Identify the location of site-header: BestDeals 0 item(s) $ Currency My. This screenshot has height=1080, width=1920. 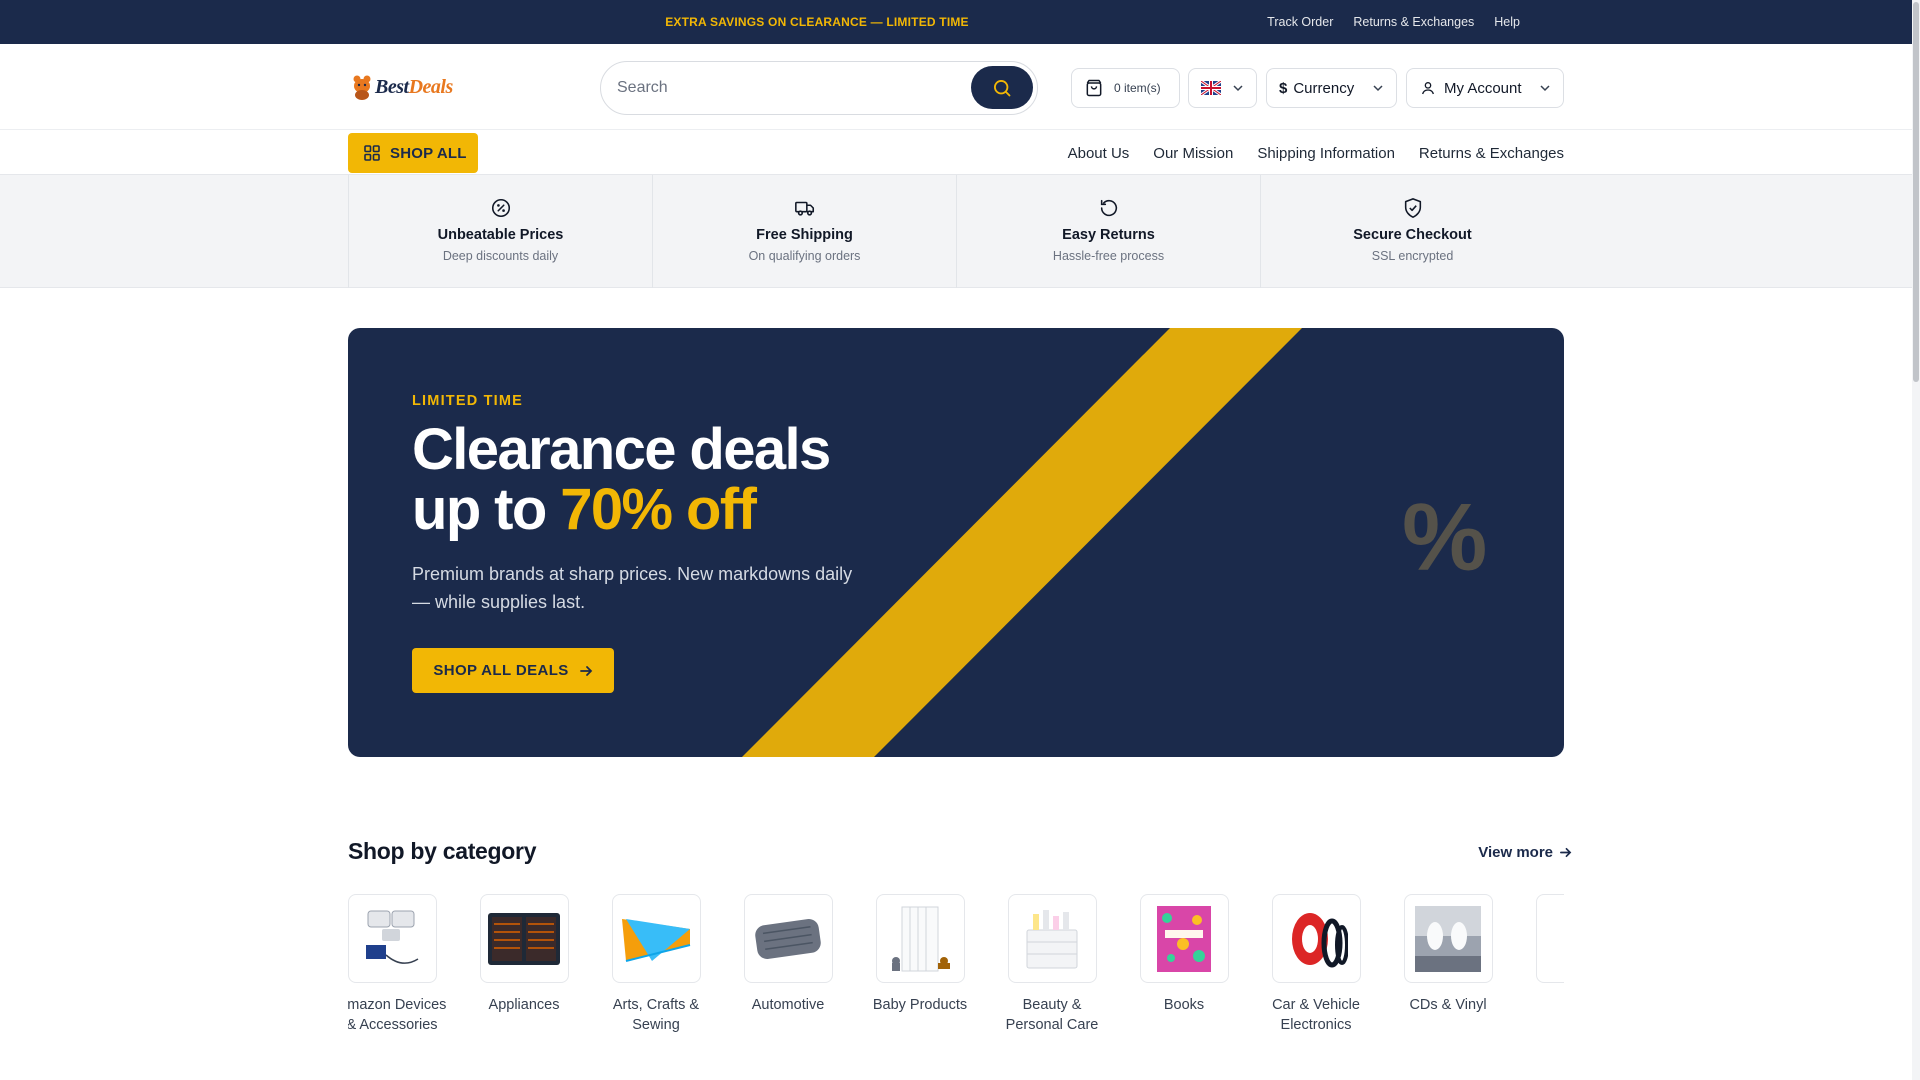
(956, 87).